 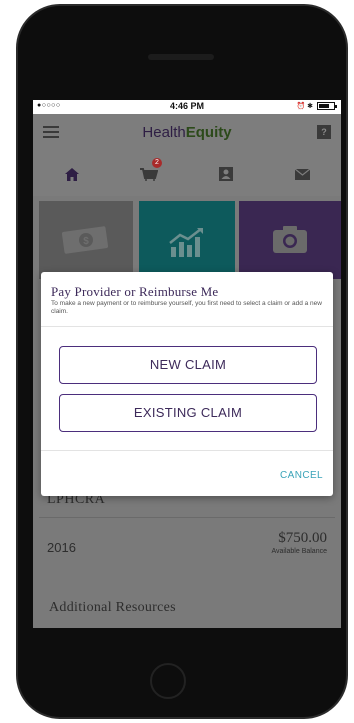 I want to click on nav-account, so click(x=225, y=174).